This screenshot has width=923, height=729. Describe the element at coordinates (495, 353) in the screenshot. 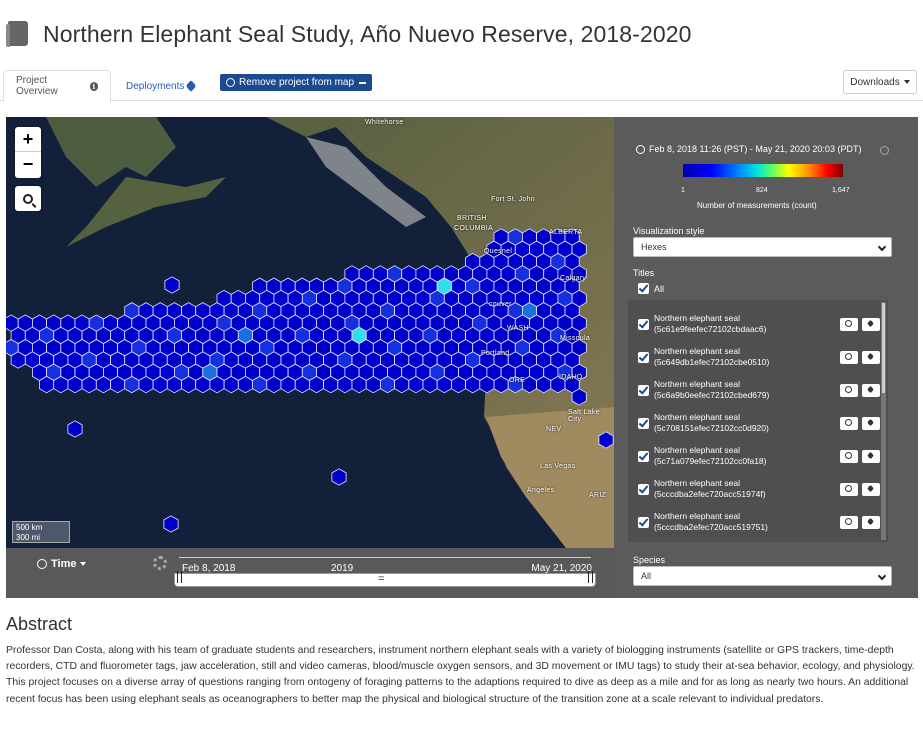

I see `map-label-portland: Portland` at that location.